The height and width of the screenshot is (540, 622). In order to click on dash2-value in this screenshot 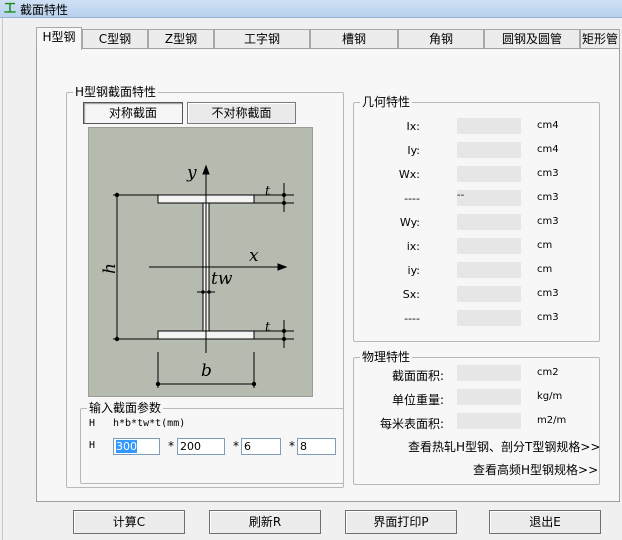, I will do `click(489, 318)`.